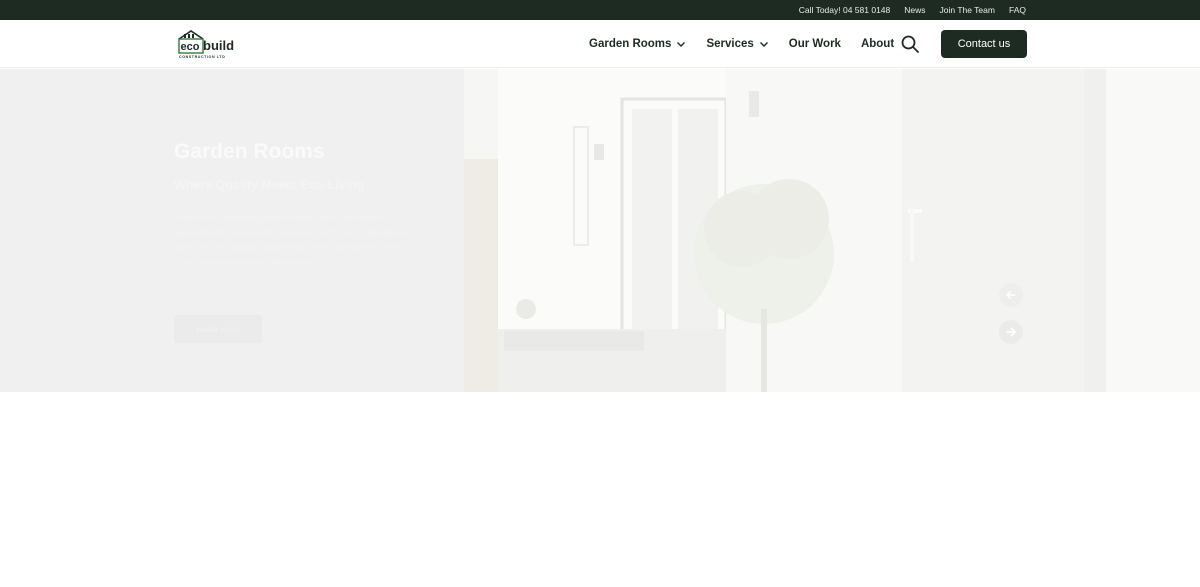 This screenshot has width=1200, height=587. I want to click on slider-next-button, so click(1011, 332).